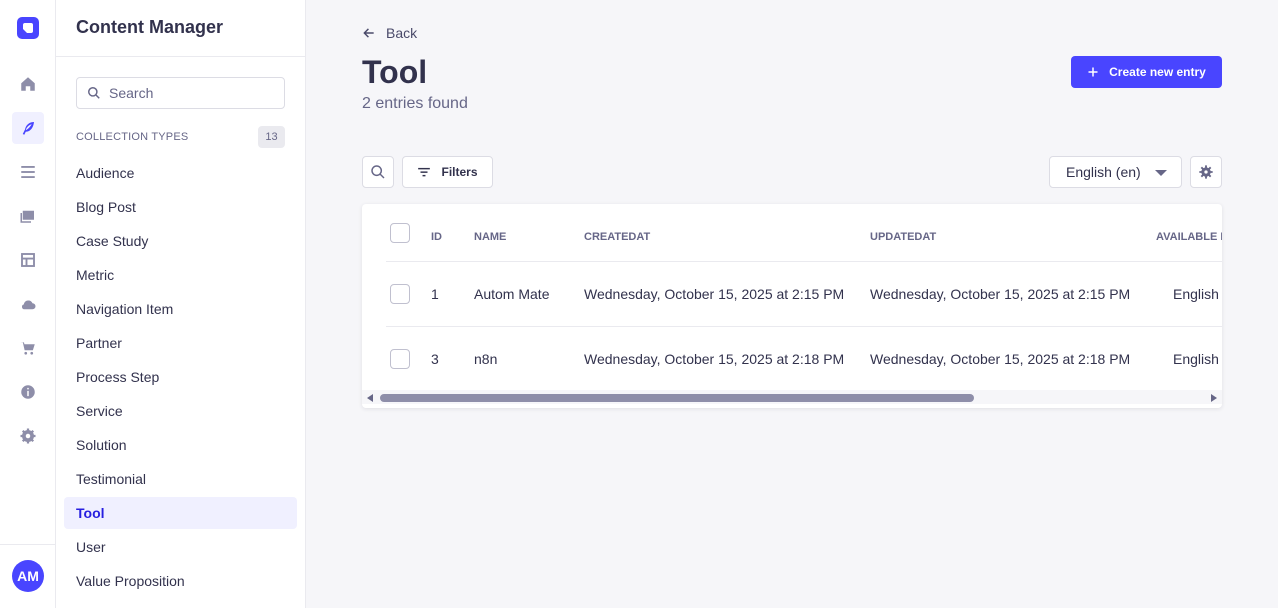  I want to click on cloud-icon, so click(28, 304).